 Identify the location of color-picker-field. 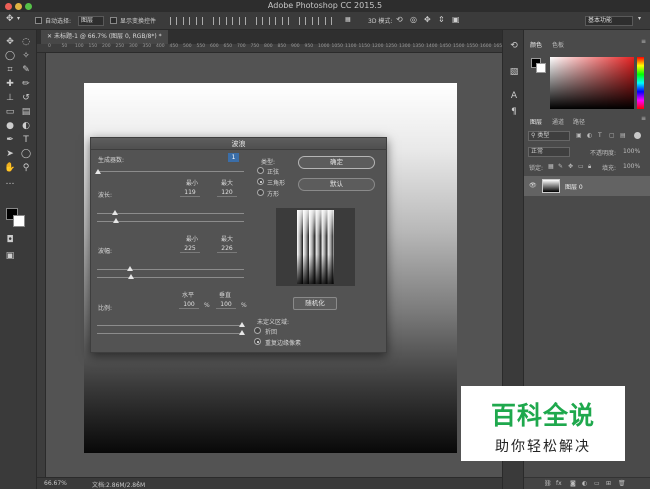
(592, 83).